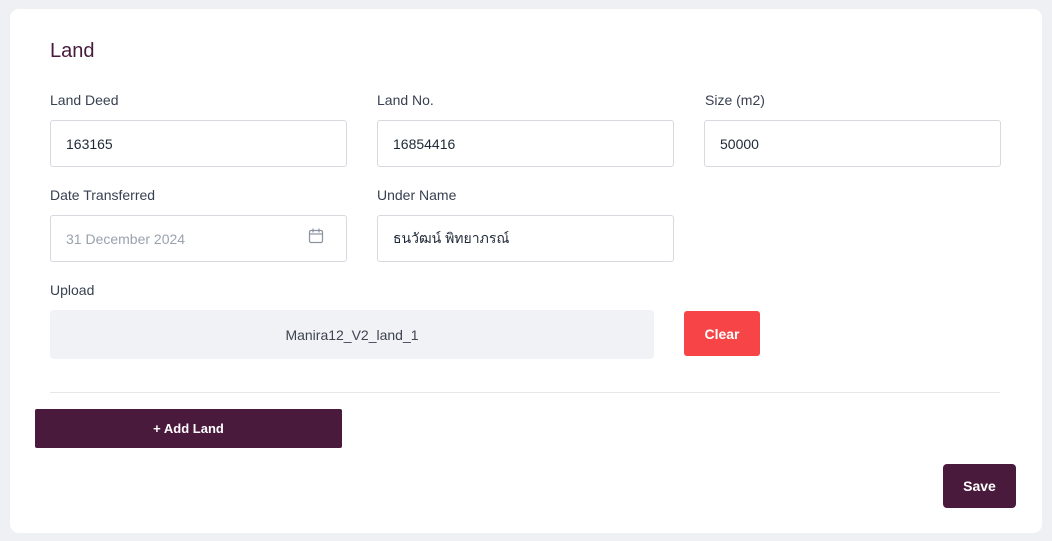 The height and width of the screenshot is (541, 1052). What do you see at coordinates (405, 100) in the screenshot?
I see `land-no-label: Land No.` at bounding box center [405, 100].